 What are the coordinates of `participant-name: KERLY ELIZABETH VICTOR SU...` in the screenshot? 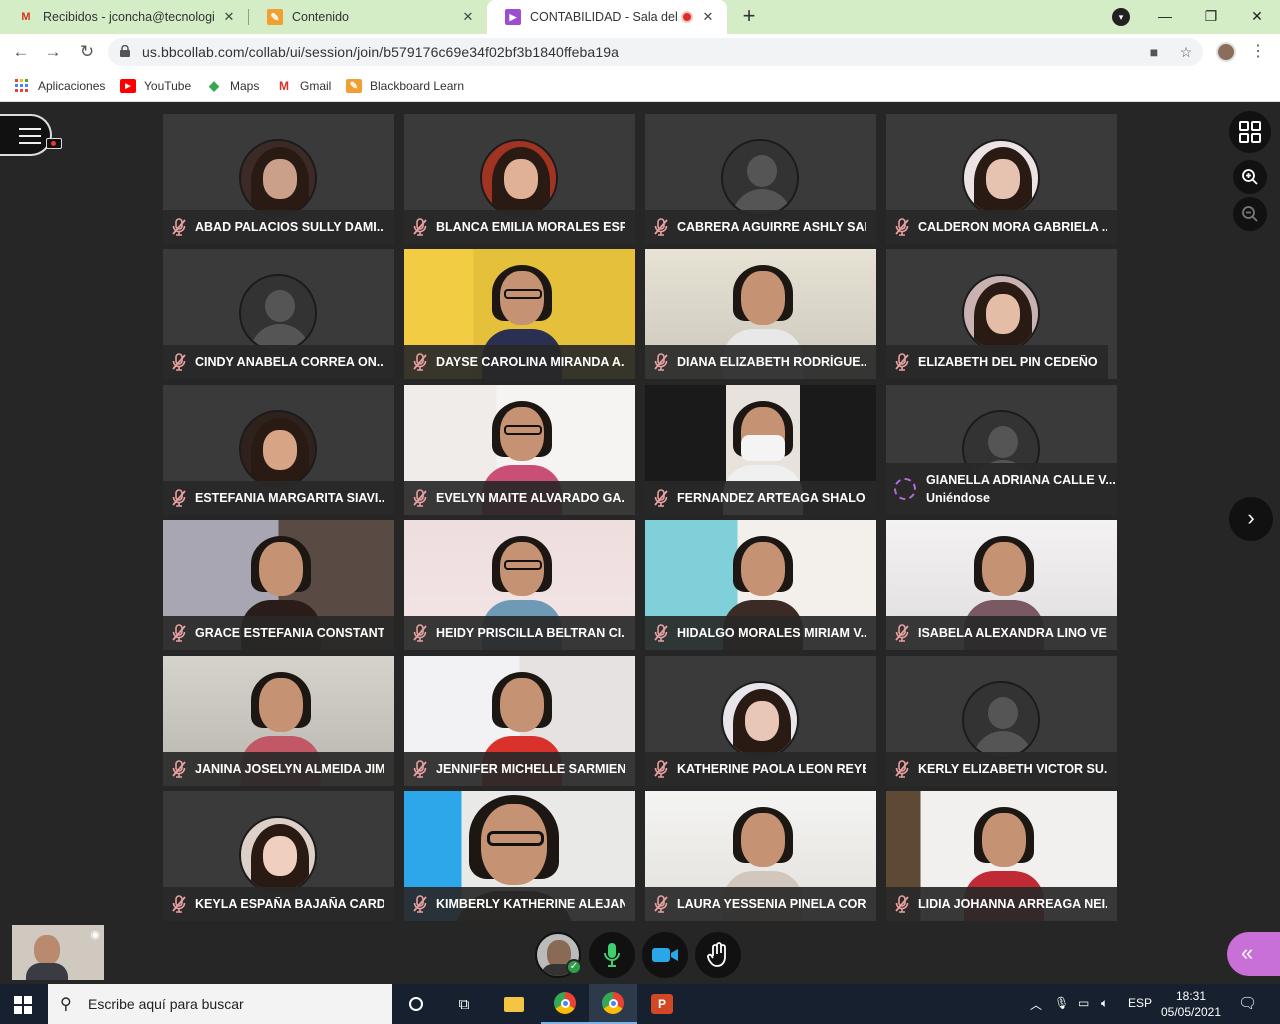 It's located at (1012, 769).